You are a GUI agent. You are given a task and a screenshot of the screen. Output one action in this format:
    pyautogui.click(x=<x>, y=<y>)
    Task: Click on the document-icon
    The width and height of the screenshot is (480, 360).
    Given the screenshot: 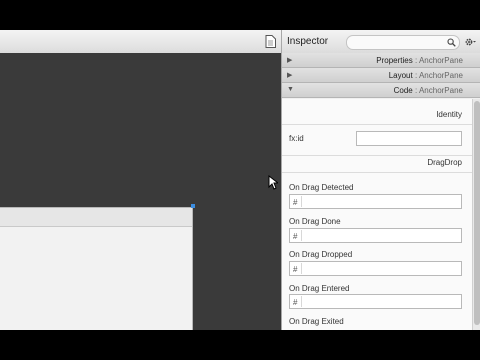 What is the action you would take?
    pyautogui.click(x=270, y=41)
    